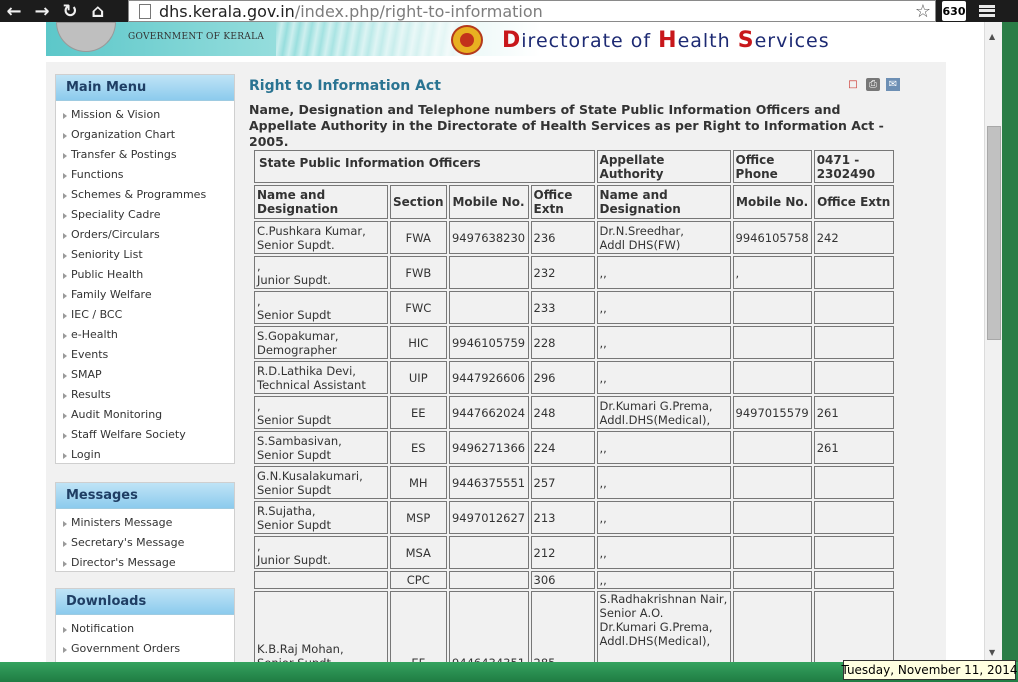 The width and height of the screenshot is (1018, 682). I want to click on table-cell: UIP, so click(418, 377).